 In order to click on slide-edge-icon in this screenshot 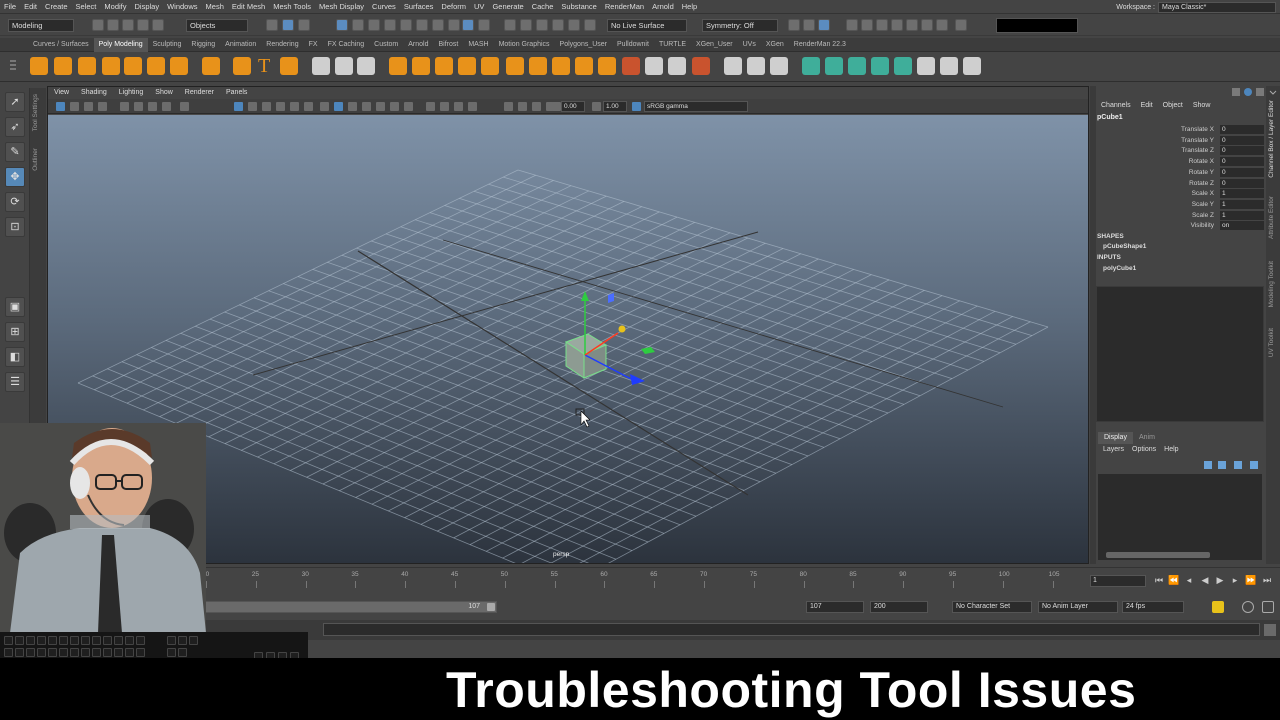, I will do `click(779, 66)`.